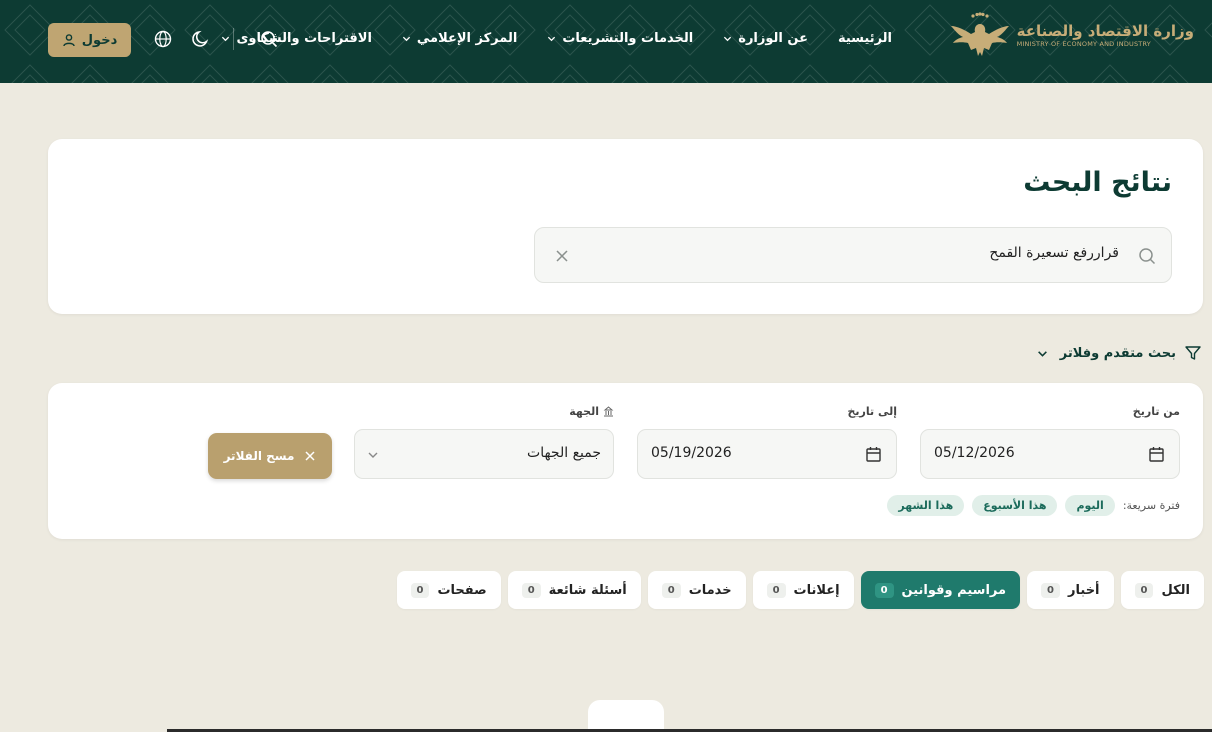 Image resolution: width=1212 pixels, height=732 pixels. I want to click on to-date-label-text: إلى تاريخ, so click(872, 411).